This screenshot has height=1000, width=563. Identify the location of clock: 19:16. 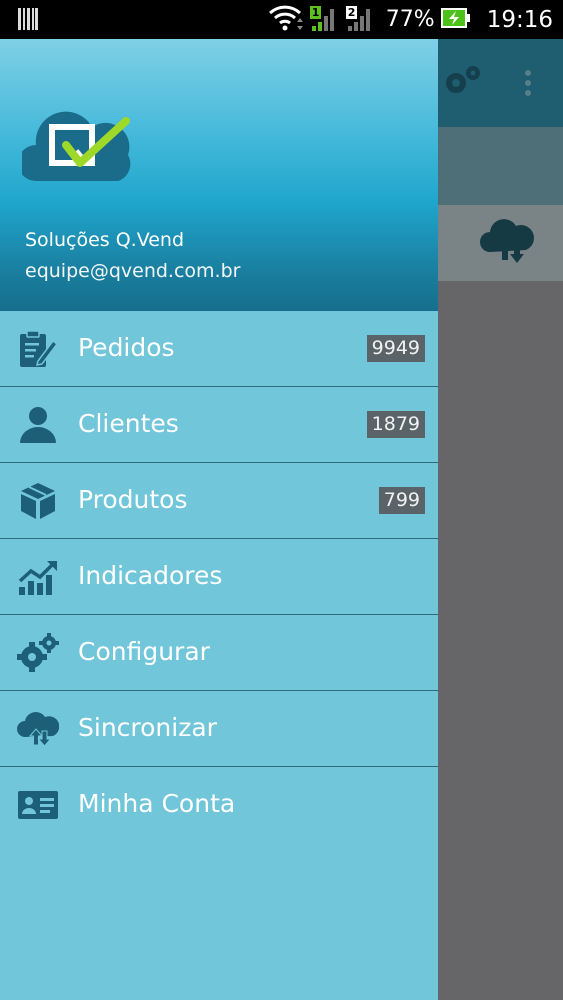
(519, 19).